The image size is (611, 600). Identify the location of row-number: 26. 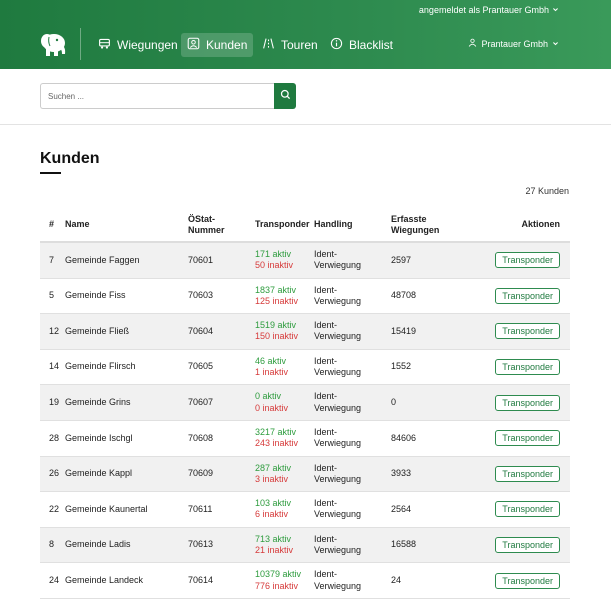
(54, 473).